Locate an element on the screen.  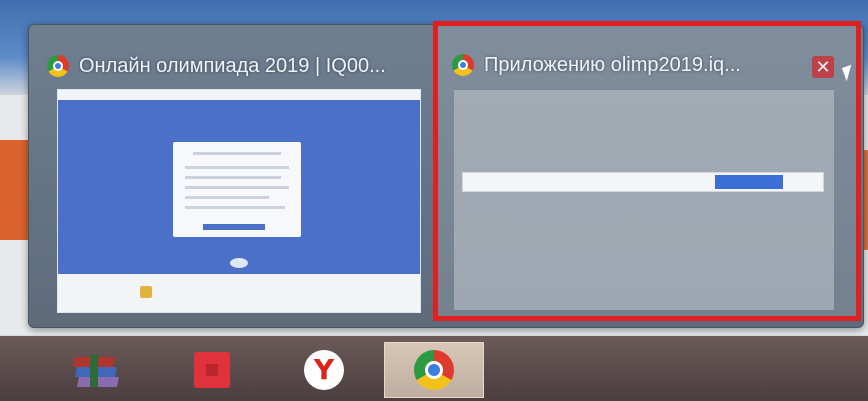
red-square-icon is located at coordinates (212, 370).